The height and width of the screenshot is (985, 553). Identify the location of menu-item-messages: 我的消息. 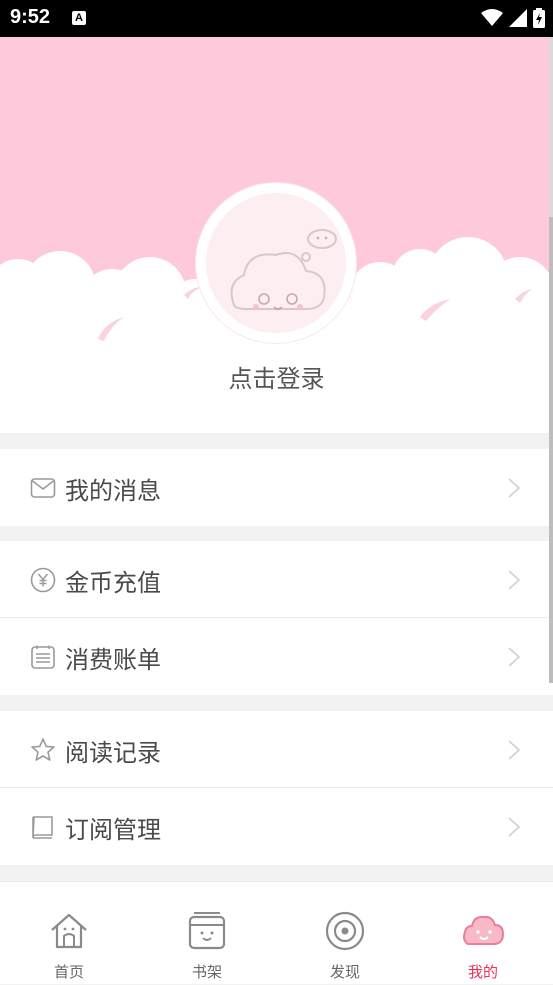
(276, 487).